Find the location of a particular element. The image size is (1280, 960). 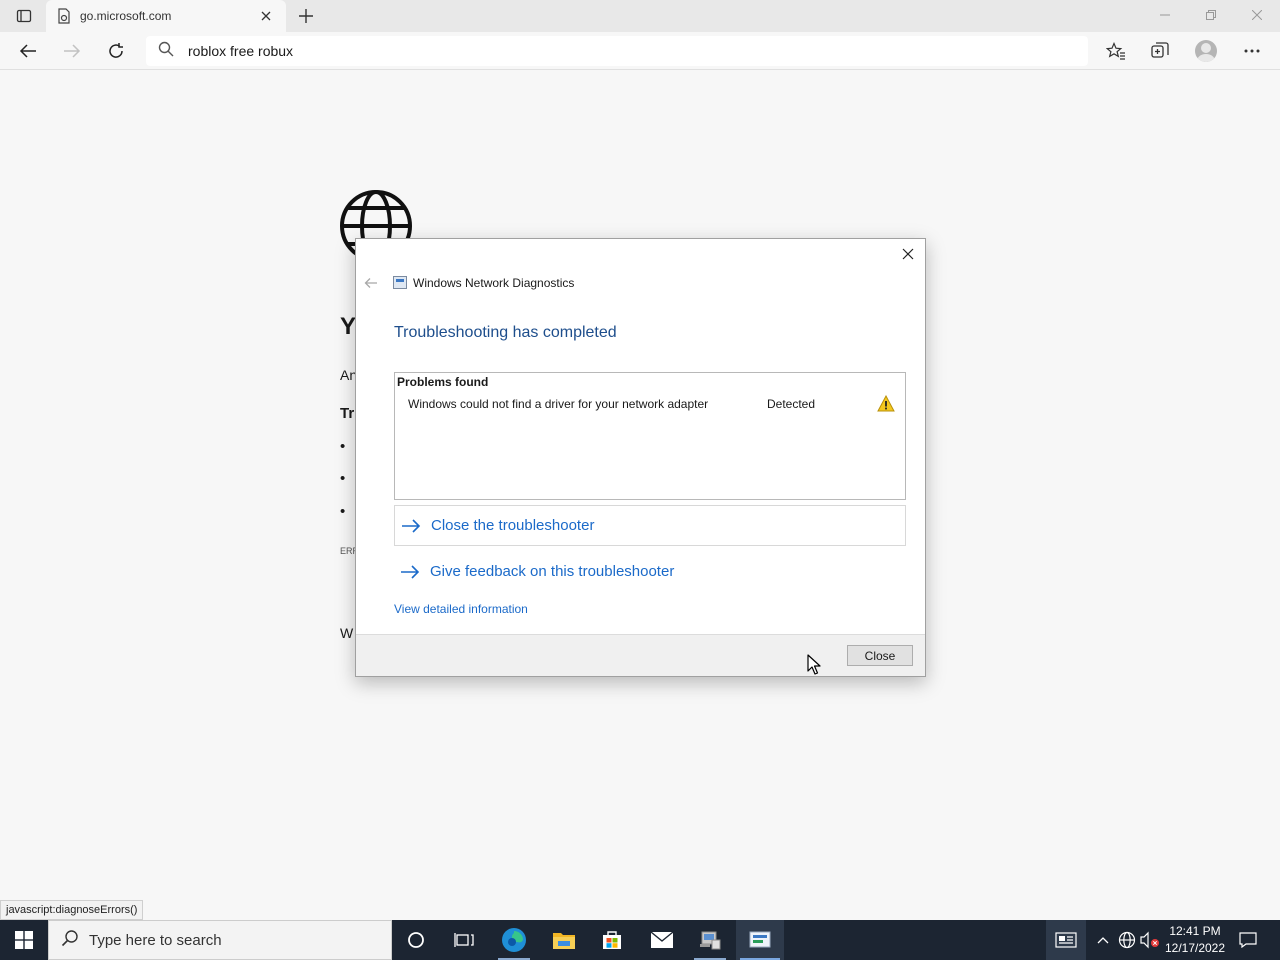

address-text: roblox free robux is located at coordinates (241, 51).